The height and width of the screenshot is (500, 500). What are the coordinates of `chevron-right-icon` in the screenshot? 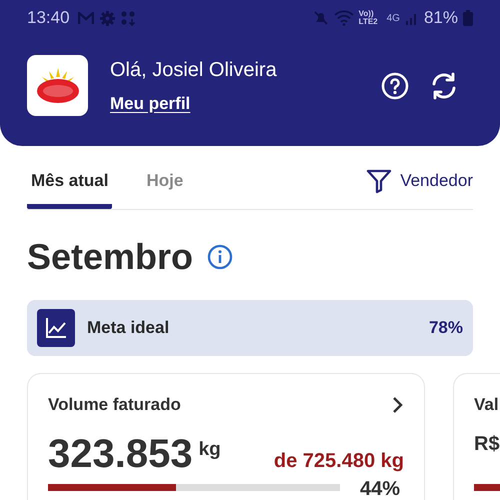 It's located at (398, 405).